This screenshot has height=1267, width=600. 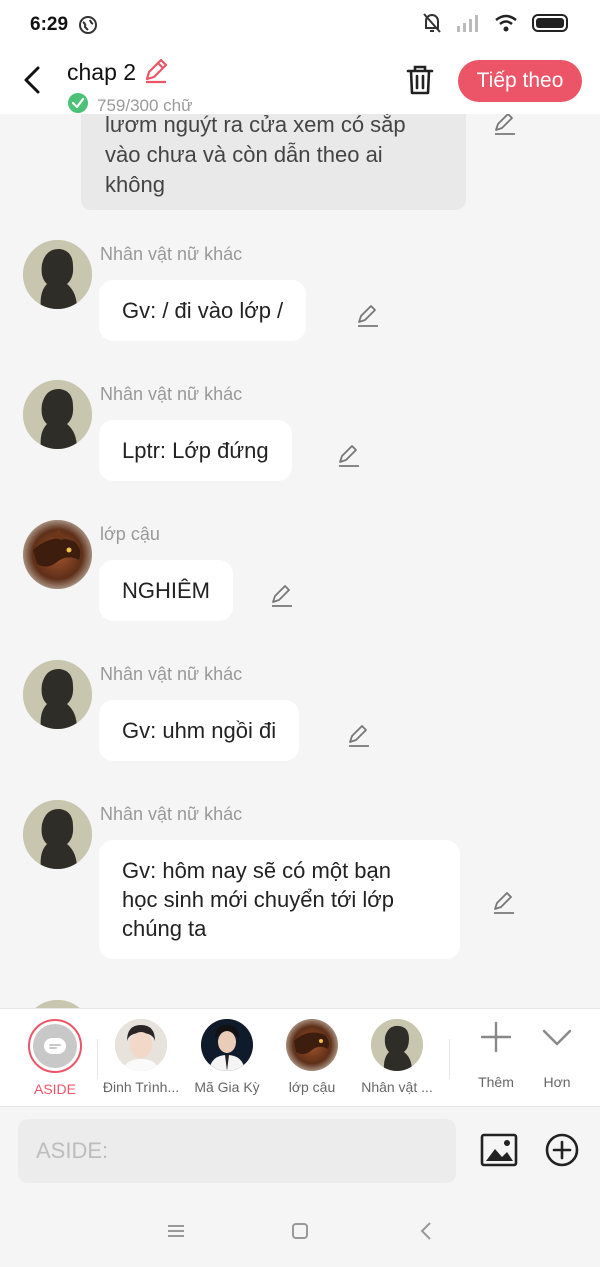 I want to click on chapter-title-area: chap 2 759/300 chữ, so click(x=130, y=87).